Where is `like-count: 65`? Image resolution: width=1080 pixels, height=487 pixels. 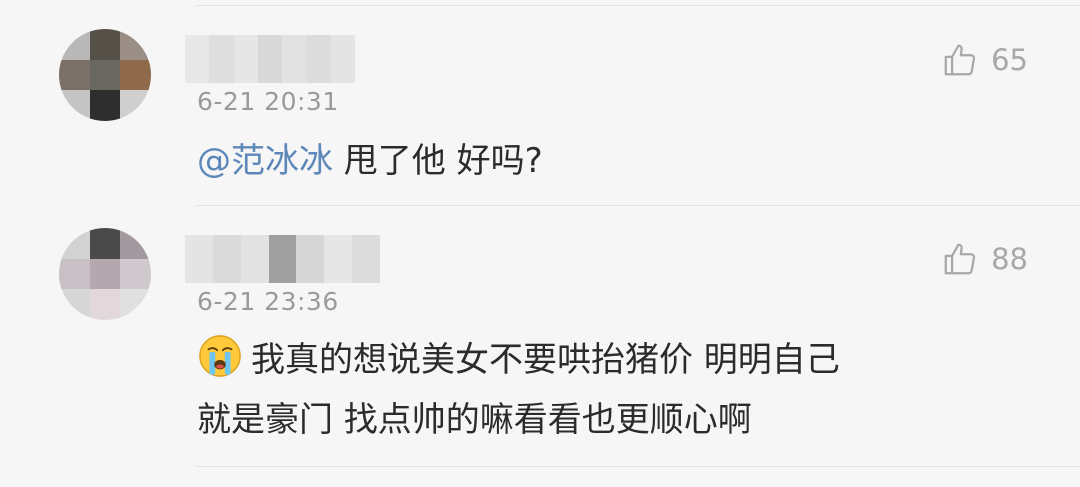 like-count: 65 is located at coordinates (1009, 60).